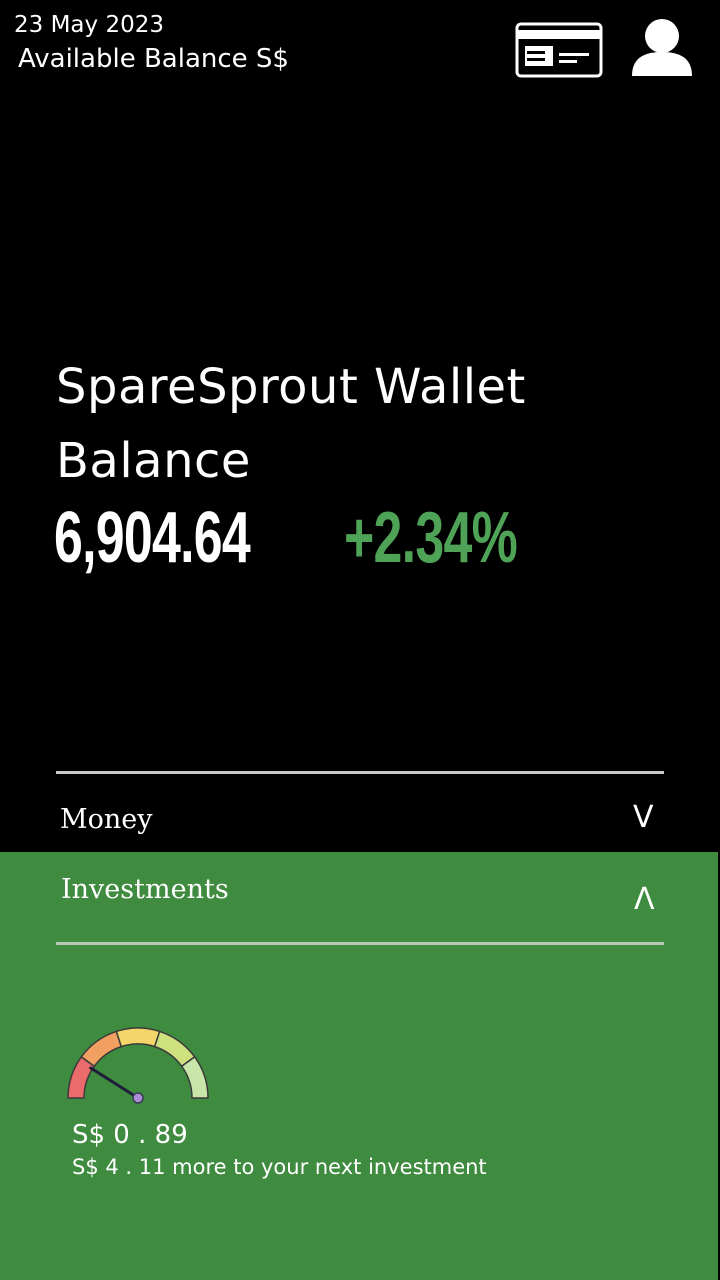 This screenshot has width=720, height=1280. Describe the element at coordinates (644, 899) in the screenshot. I see `chevron-up-icon: Λ` at that location.